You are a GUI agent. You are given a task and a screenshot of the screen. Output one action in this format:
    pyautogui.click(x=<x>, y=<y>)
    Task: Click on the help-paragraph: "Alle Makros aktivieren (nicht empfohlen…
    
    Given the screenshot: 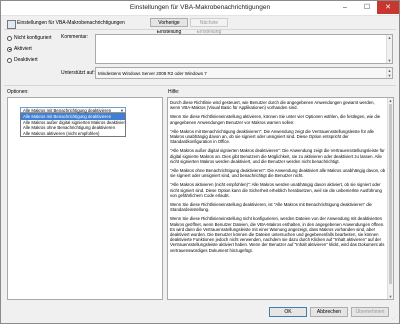 What is the action you would take?
    pyautogui.click(x=276, y=190)
    